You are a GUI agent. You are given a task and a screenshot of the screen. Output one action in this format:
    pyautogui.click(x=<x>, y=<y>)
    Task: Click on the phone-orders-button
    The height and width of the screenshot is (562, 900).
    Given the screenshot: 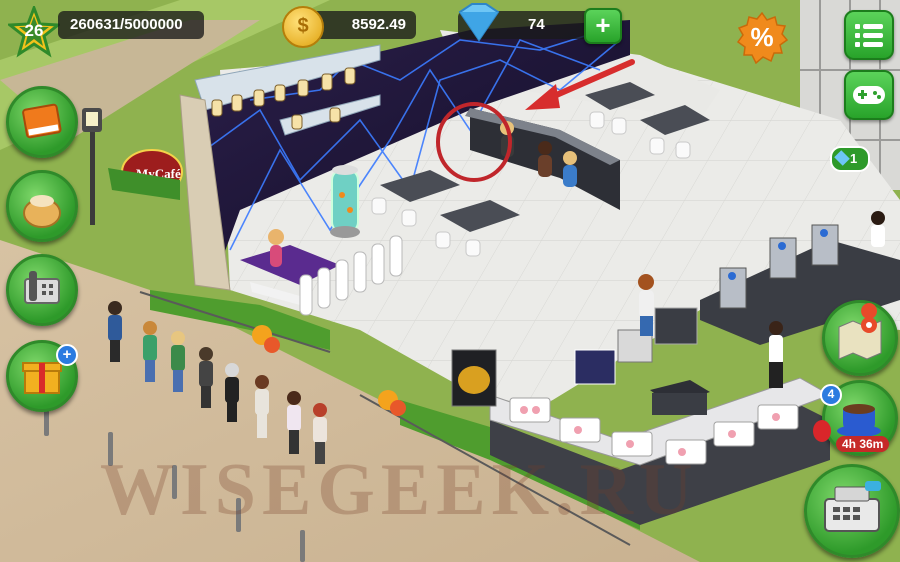 What is the action you would take?
    pyautogui.click(x=42, y=290)
    